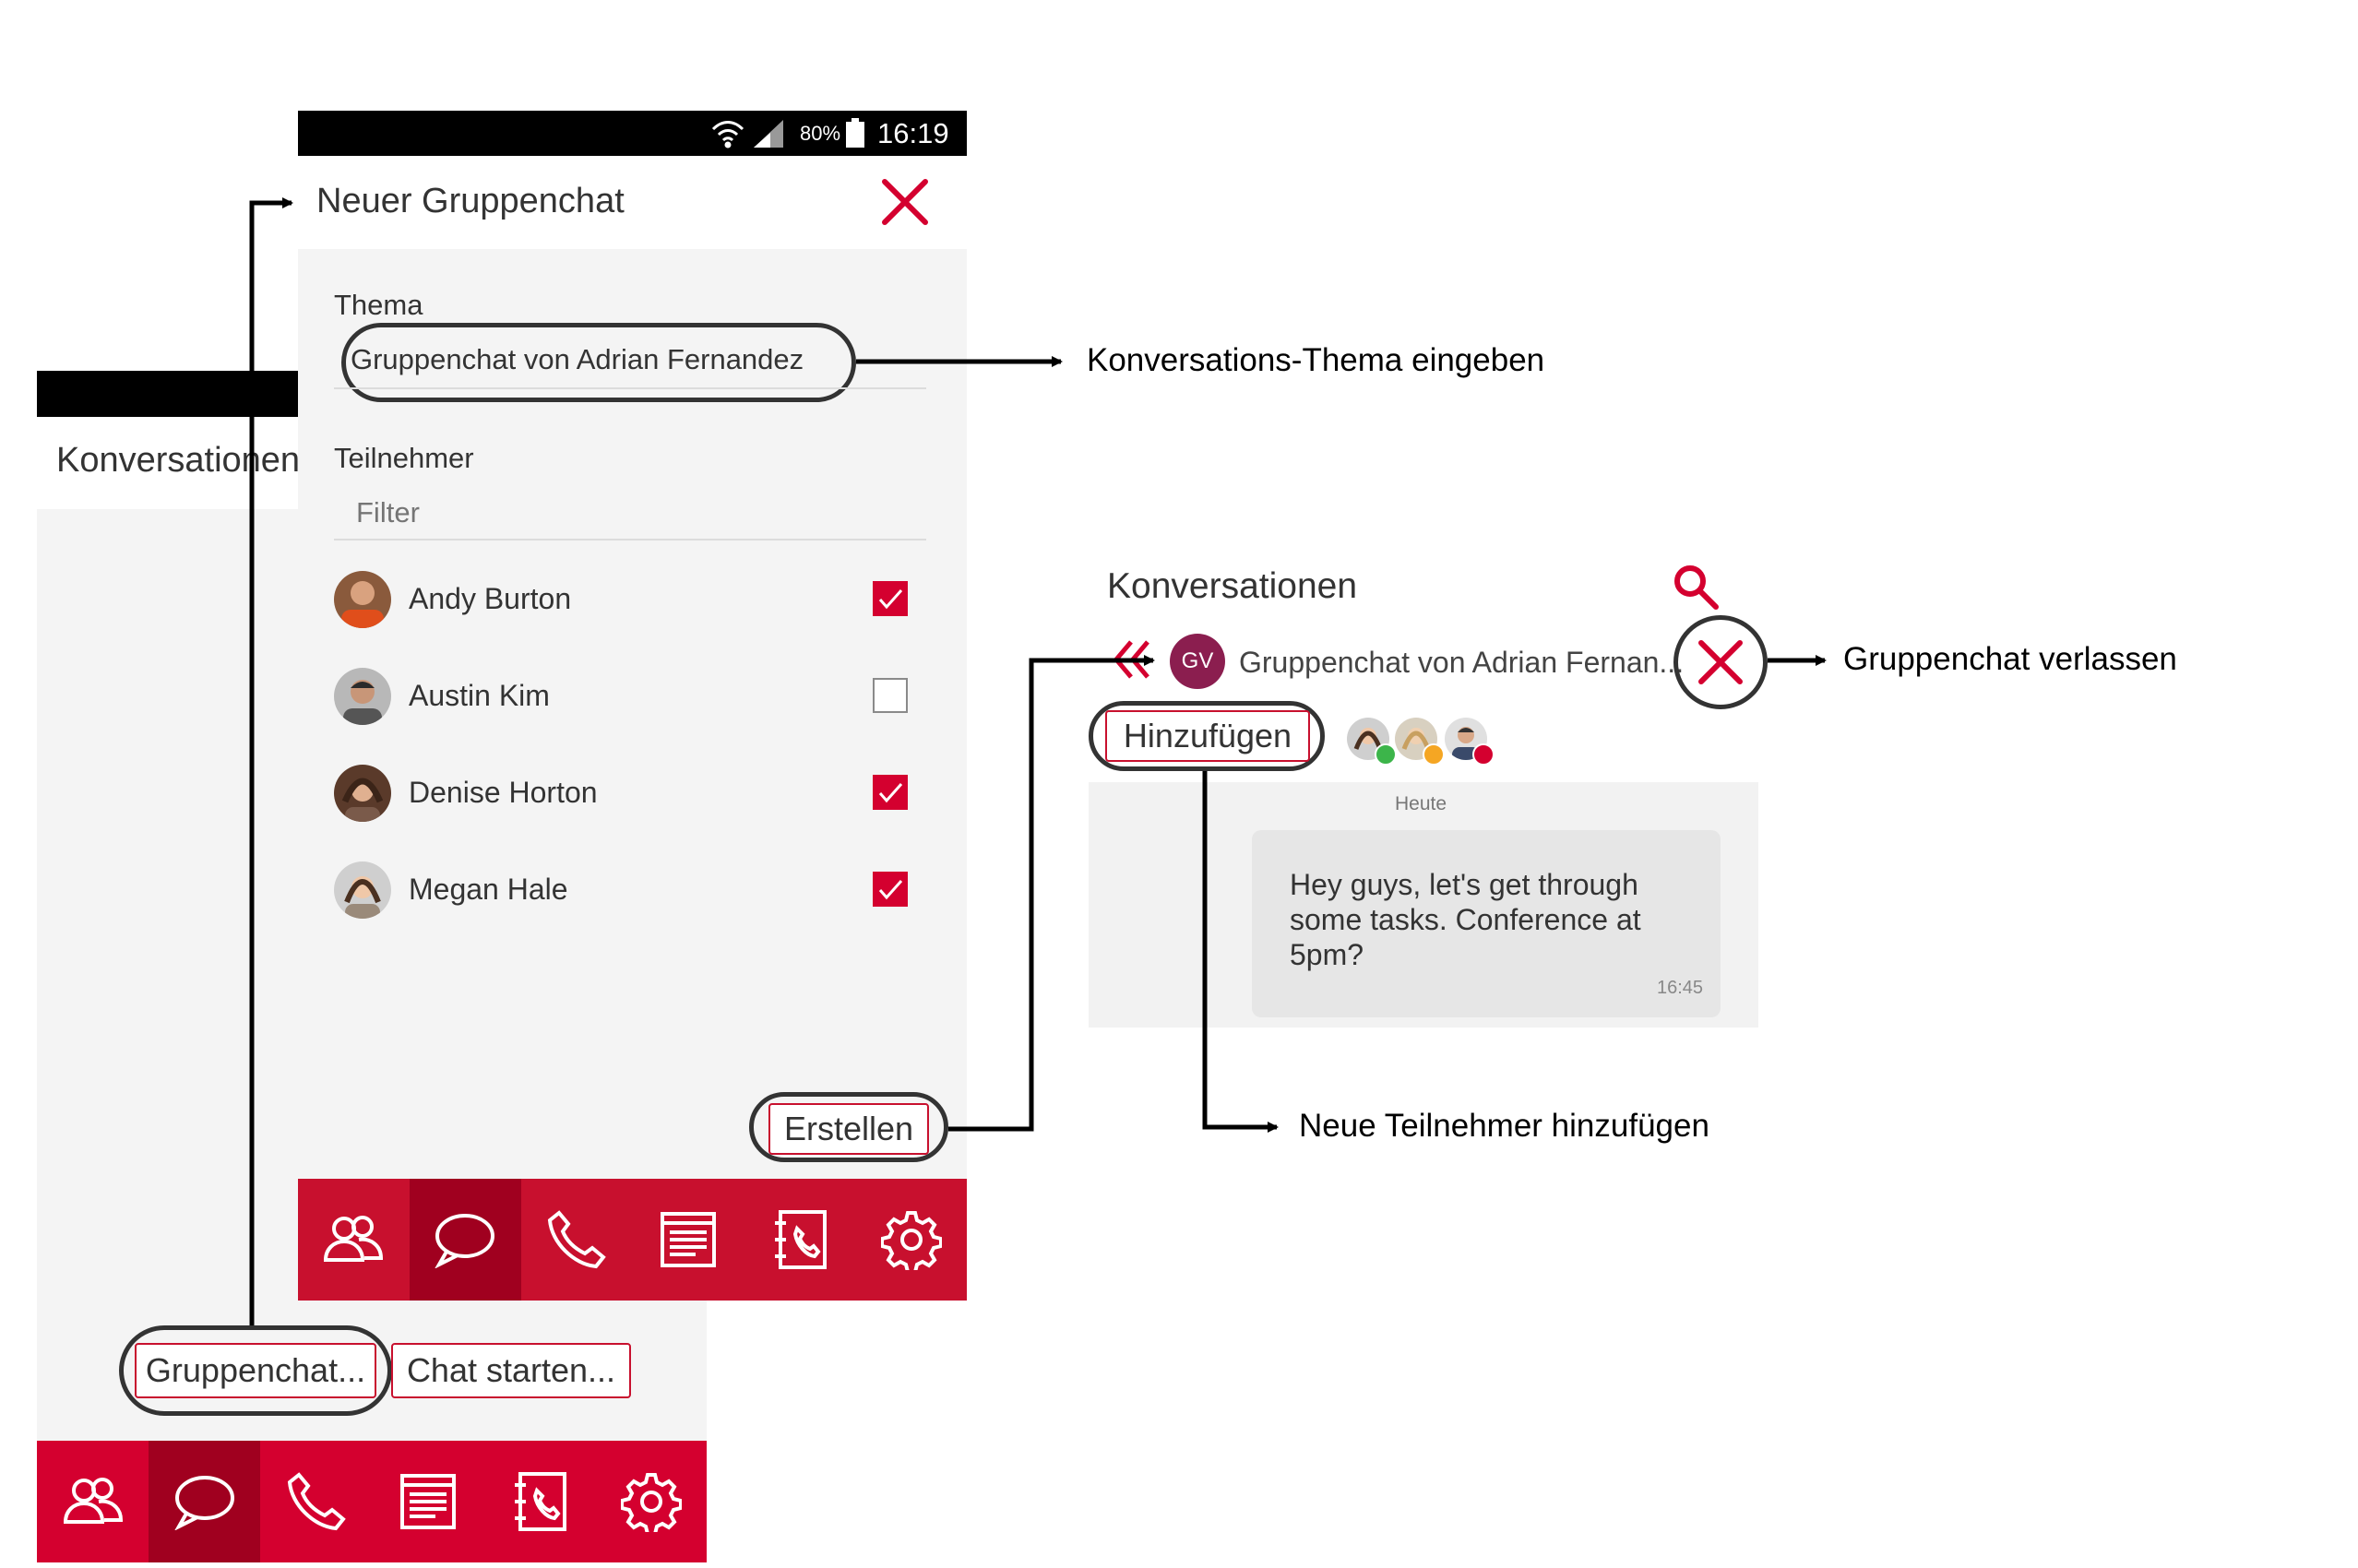  I want to click on annotation-add: Neue Teilnehmer hinzufügen, so click(1504, 1126).